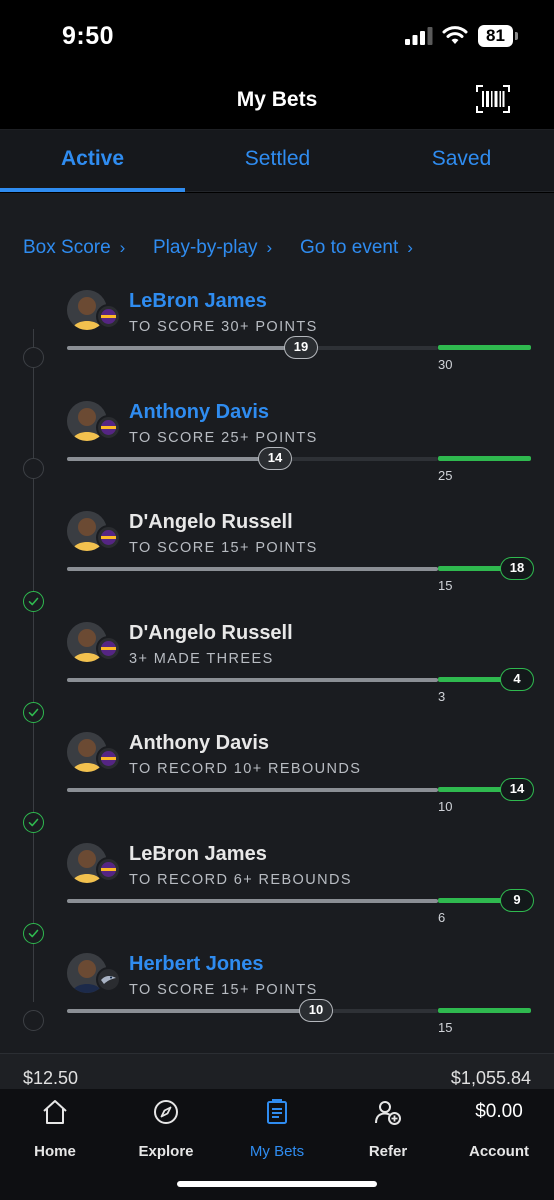 The height and width of the screenshot is (1200, 554). Describe the element at coordinates (277, 676) in the screenshot. I see `bet-leg: D'Angelo Russell 3+ MADE THREES 3 4` at that location.